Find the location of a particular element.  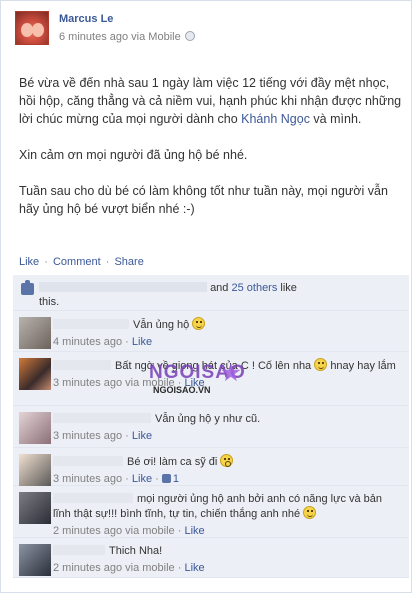

post-time: 6 minutes ago is located at coordinates (93, 37).